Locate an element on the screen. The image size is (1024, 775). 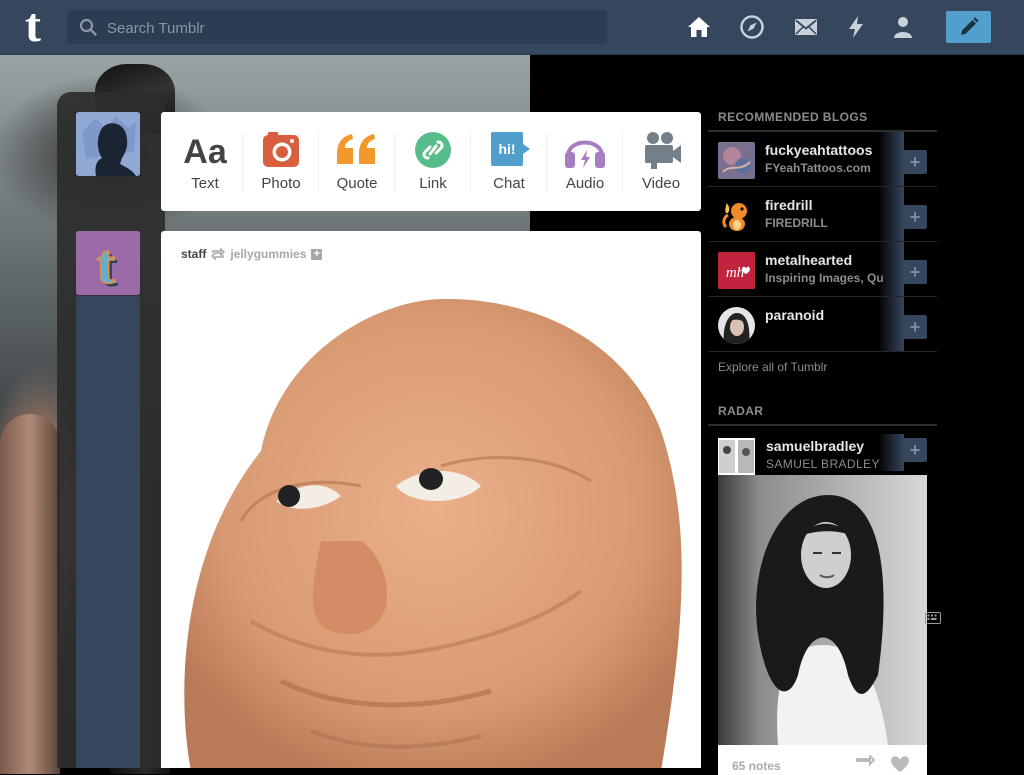
post-type-audio: Audio is located at coordinates (585, 161).